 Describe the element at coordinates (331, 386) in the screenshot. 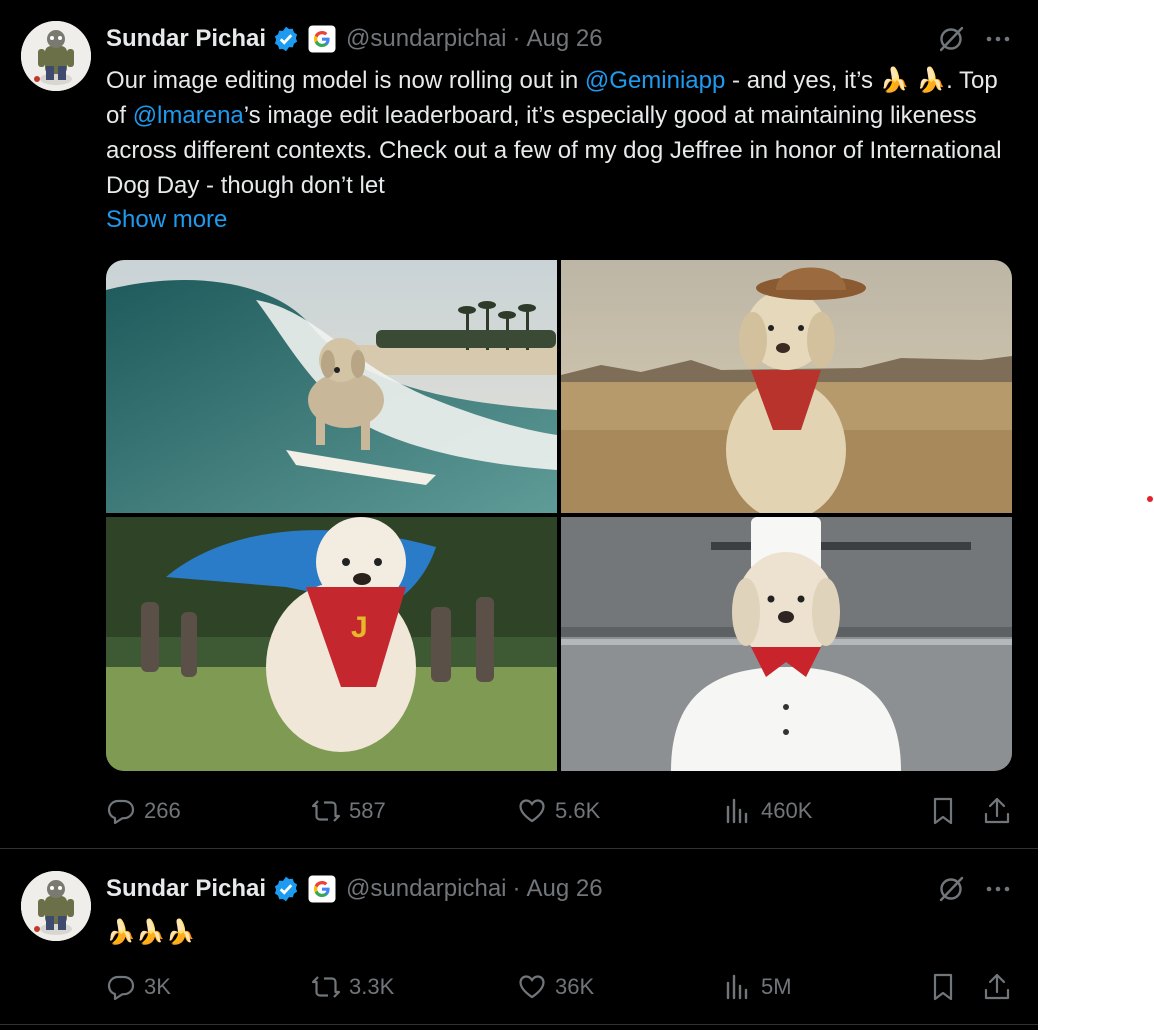

I see `media-image-surfing-dog` at that location.